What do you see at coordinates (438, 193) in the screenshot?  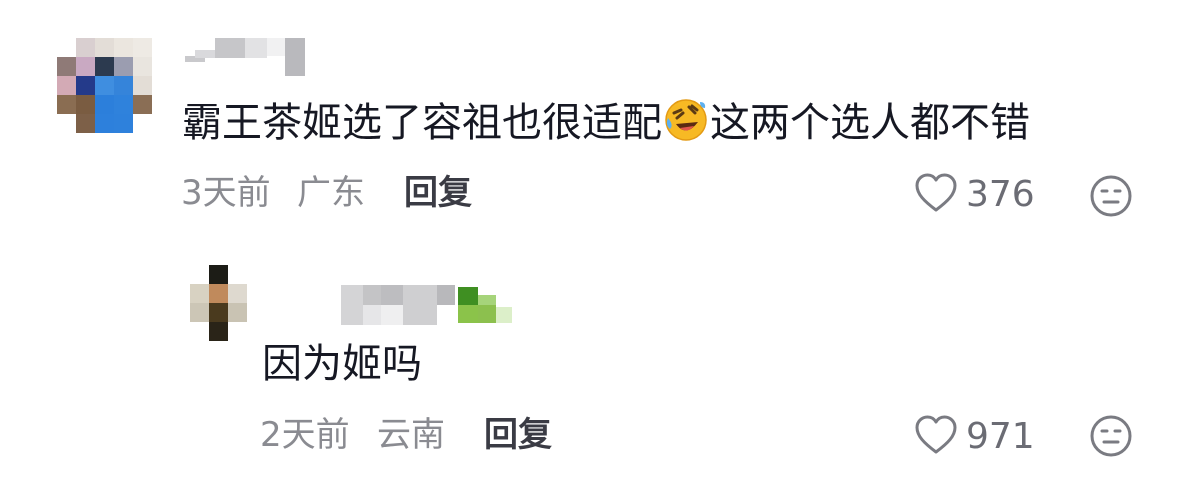 I see `reply-button: 回复` at bounding box center [438, 193].